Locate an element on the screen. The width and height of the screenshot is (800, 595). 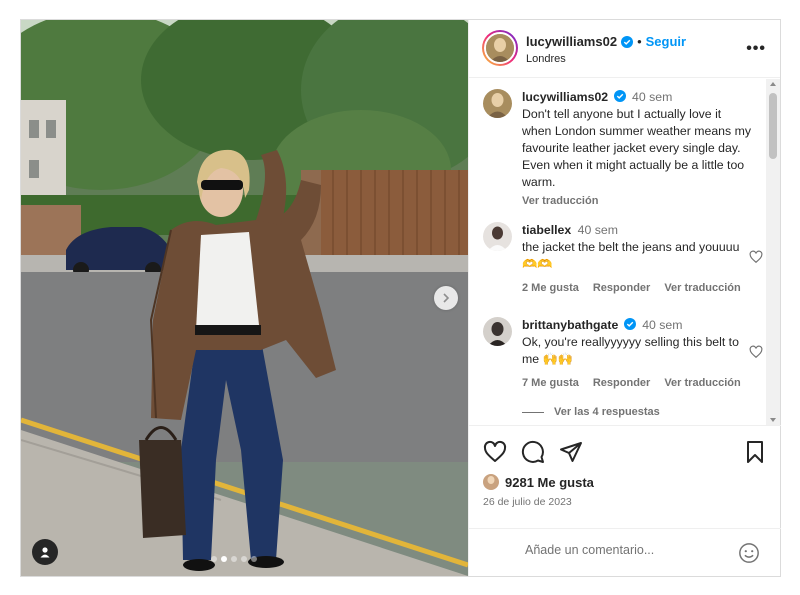
comment-icon is located at coordinates (533, 452).